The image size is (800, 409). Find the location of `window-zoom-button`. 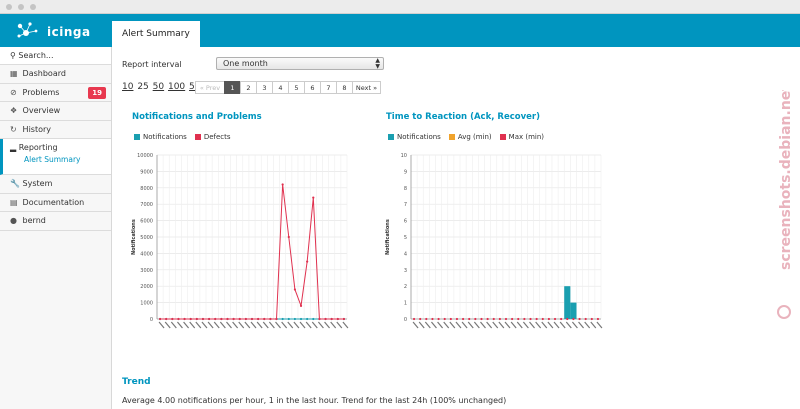

window-zoom-button is located at coordinates (33, 7).